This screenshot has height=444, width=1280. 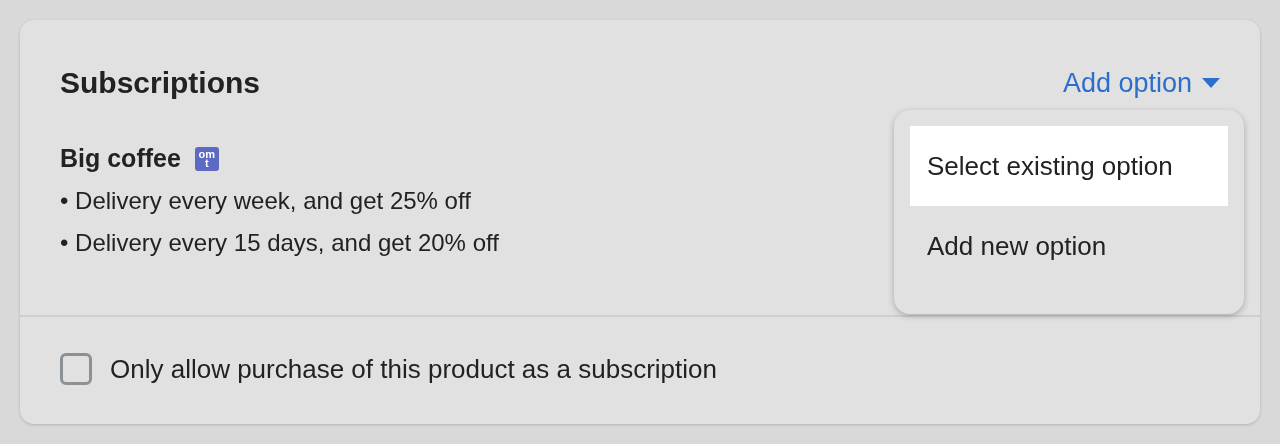 I want to click on menu-item: Add new option, so click(x=1069, y=246).